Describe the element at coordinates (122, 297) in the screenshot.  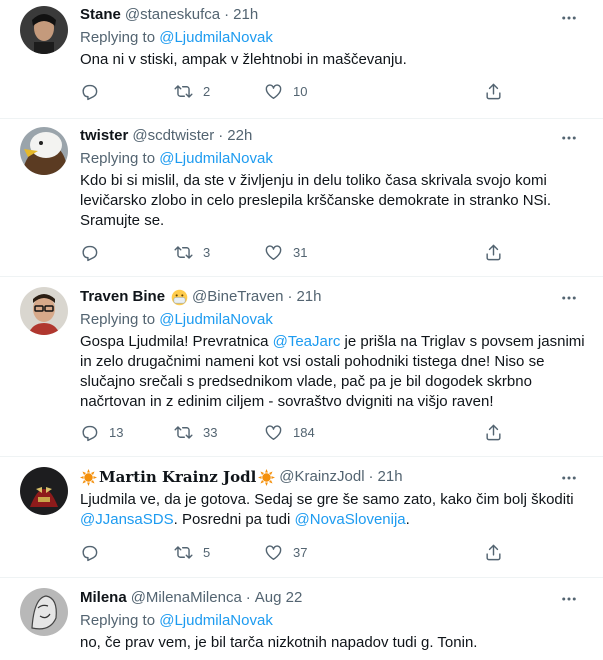
I see `author-name: Traven Bine` at that location.